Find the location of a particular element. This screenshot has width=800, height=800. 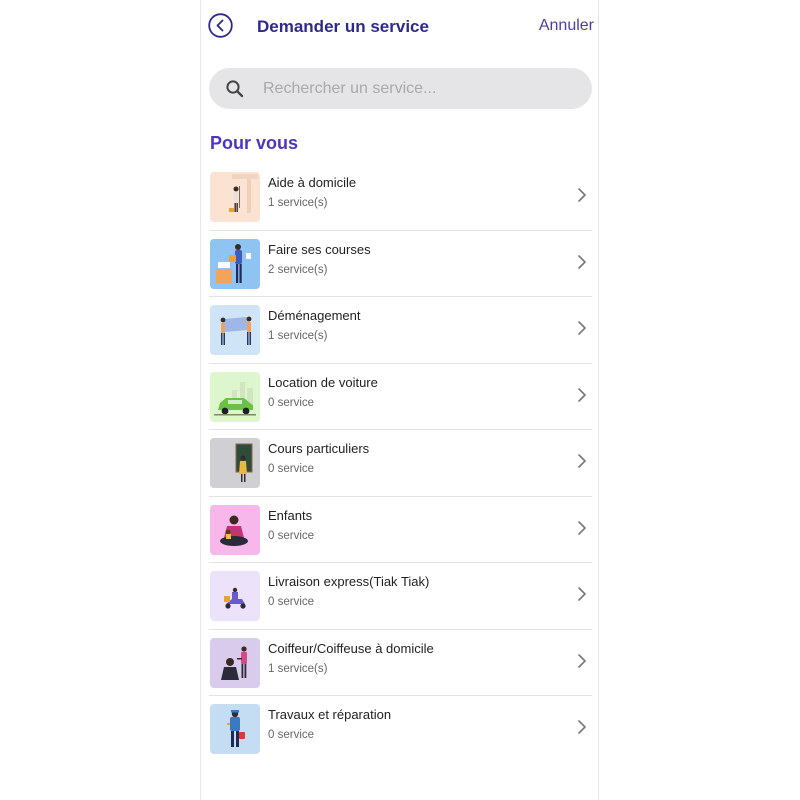

service-title: Enfants is located at coordinates (290, 515).